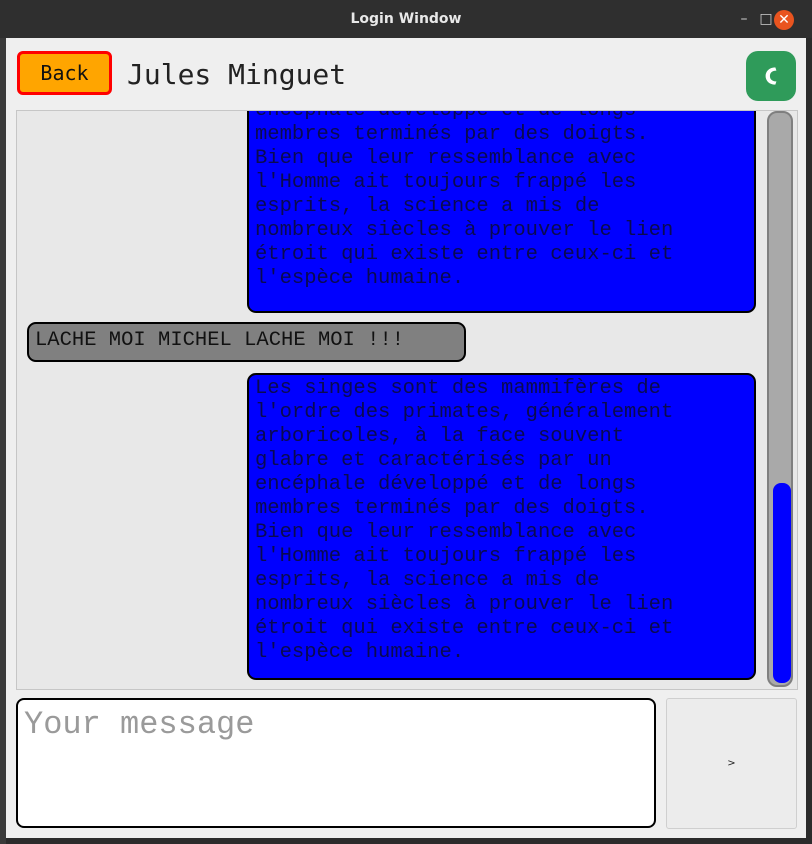 This screenshot has height=844, width=812. I want to click on scrollbar-thumb, so click(782, 583).